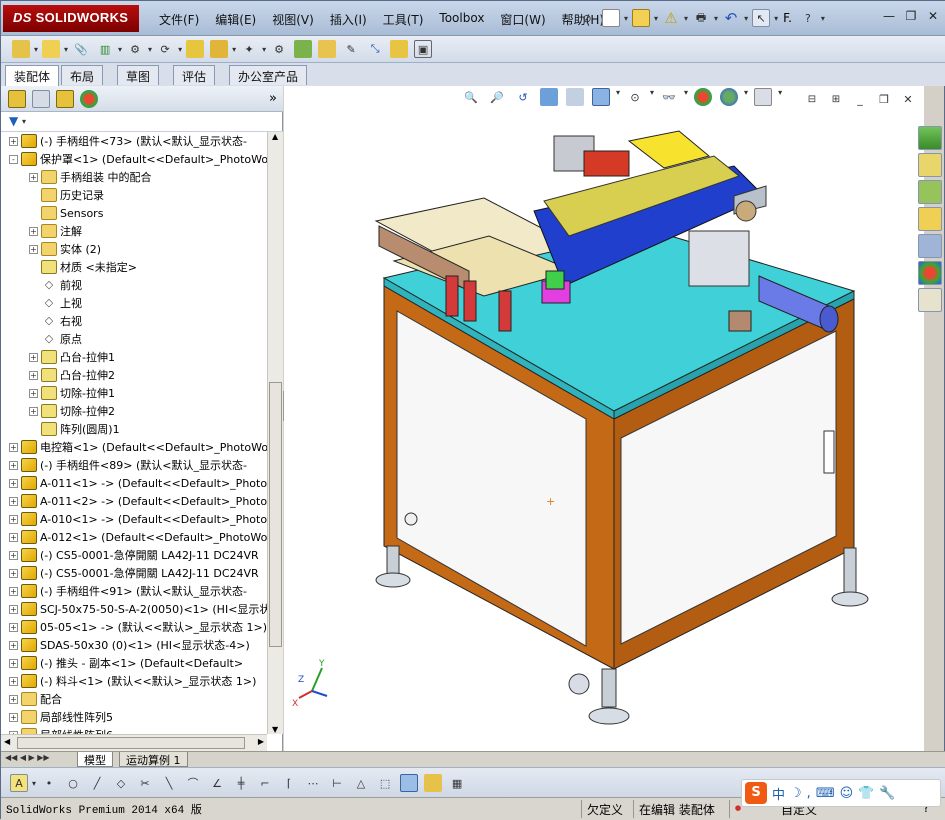  I want to click on table-icon: ▦, so click(457, 783).